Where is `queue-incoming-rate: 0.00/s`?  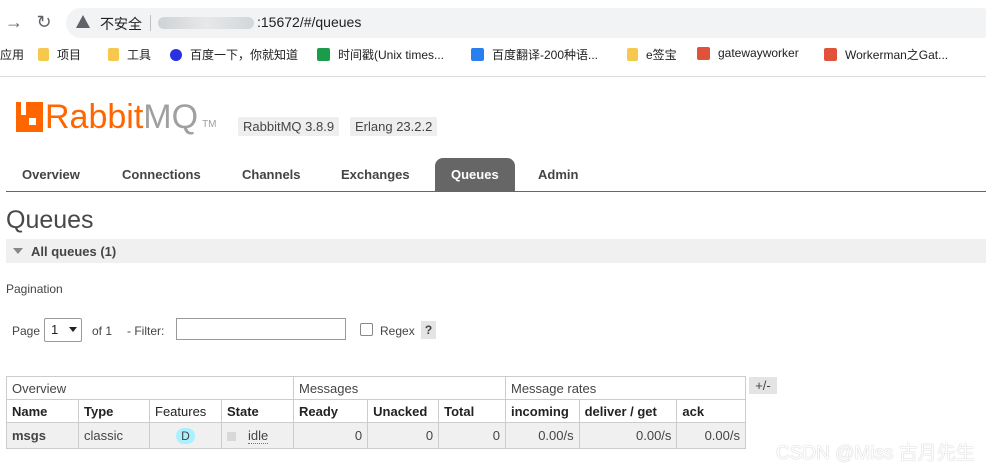 queue-incoming-rate: 0.00/s is located at coordinates (542, 435).